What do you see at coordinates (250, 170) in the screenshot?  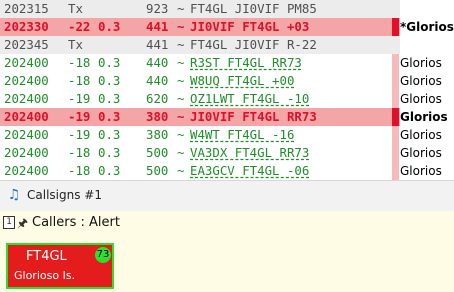 I see `log-message: EA3GCV FT4GL -06` at bounding box center [250, 170].